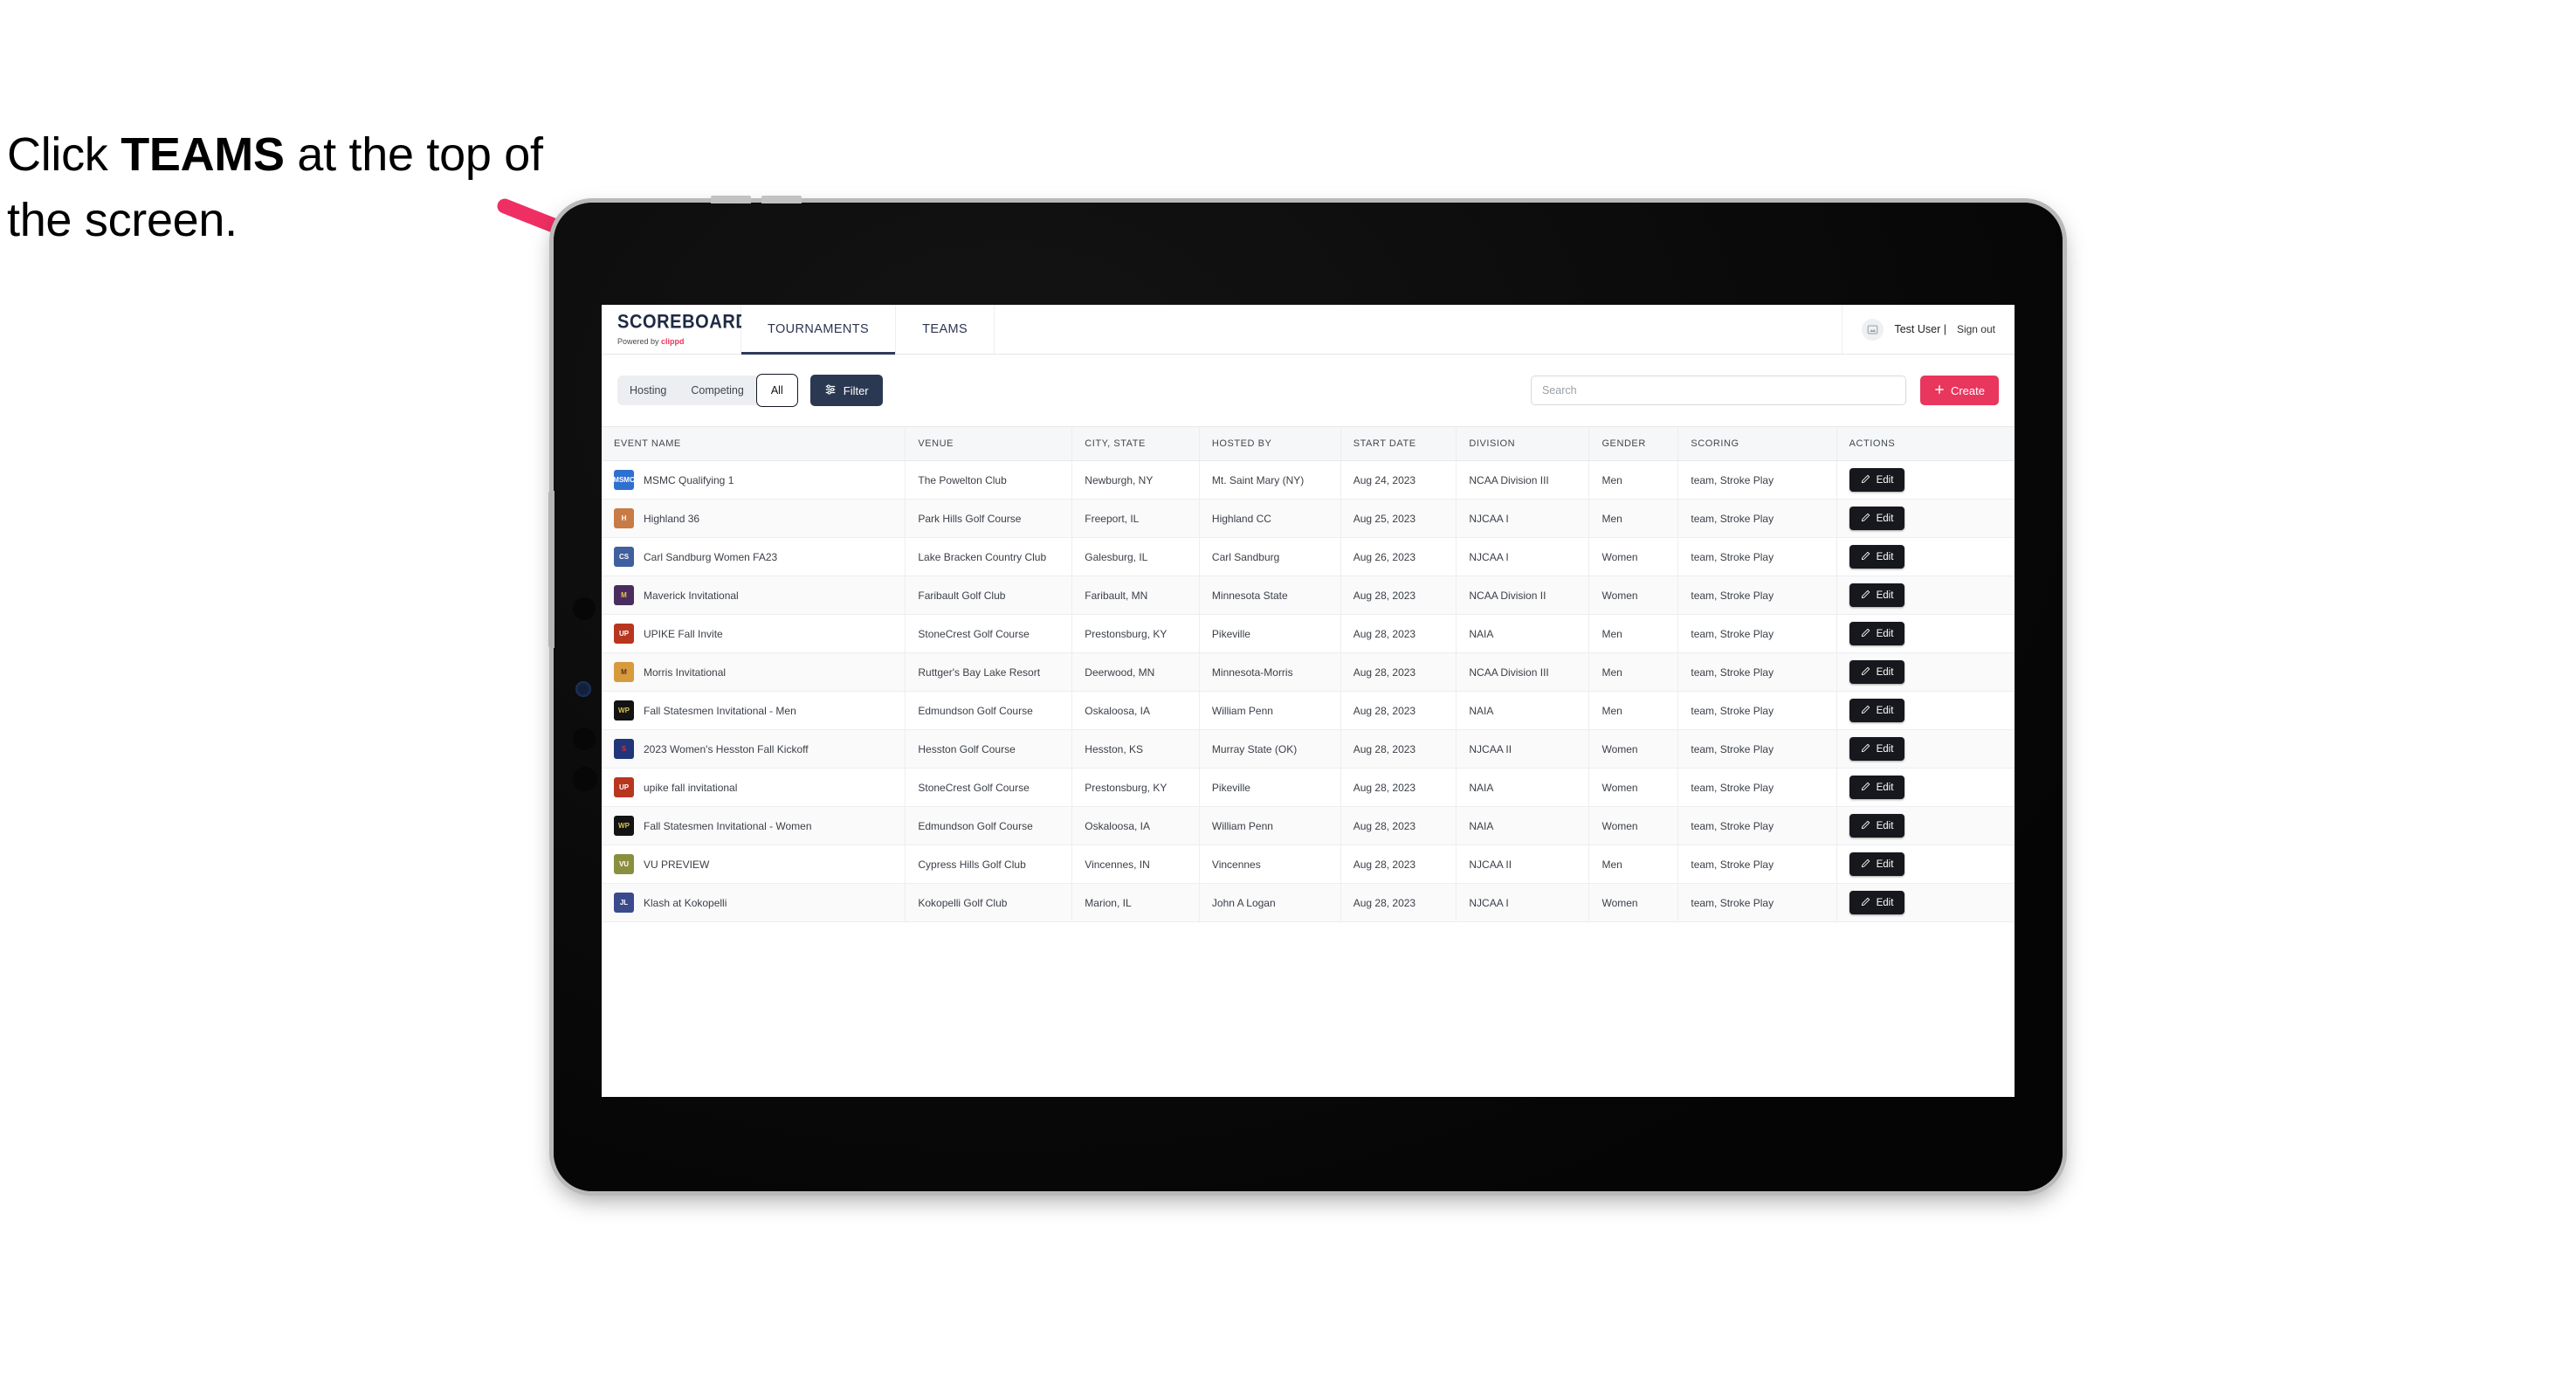 The height and width of the screenshot is (1386, 2576). What do you see at coordinates (1135, 480) in the screenshot?
I see `cell-city-state: Newburgh, NY` at bounding box center [1135, 480].